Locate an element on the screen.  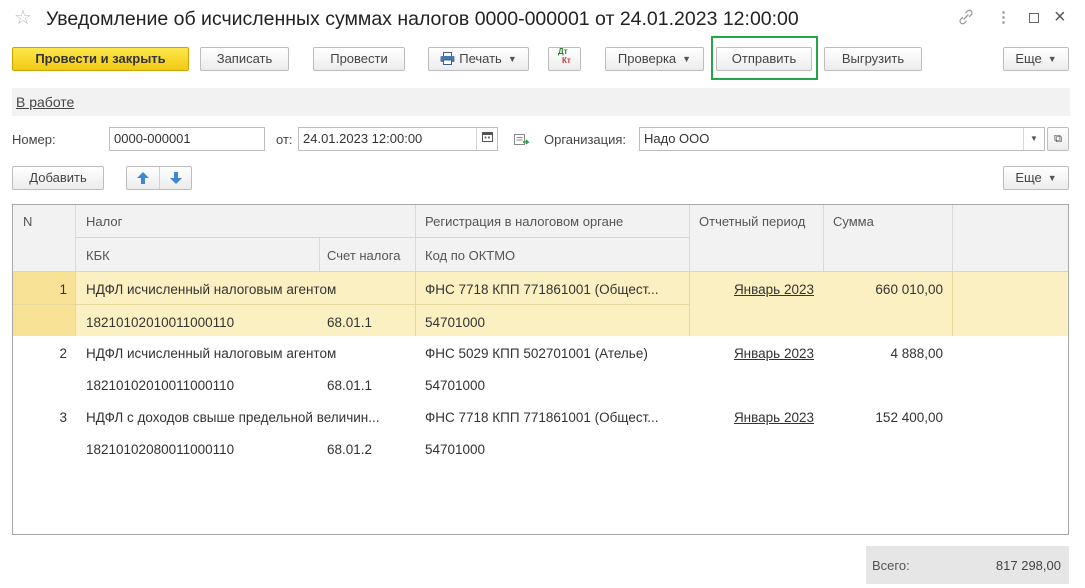
cell-kbk: 18210102080011000110 is located at coordinates (160, 449).